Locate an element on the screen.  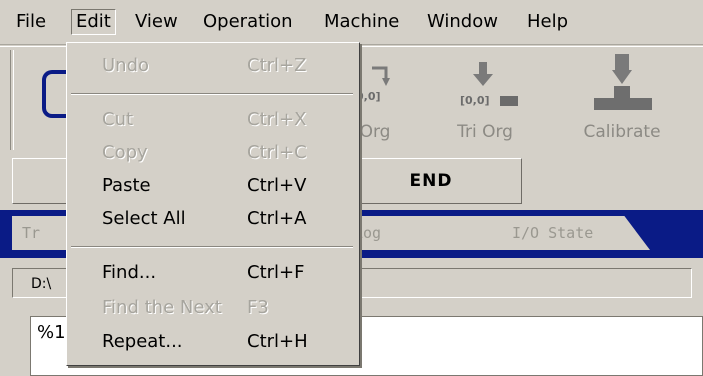
calibrate-button: Calibrate is located at coordinates (622, 98).